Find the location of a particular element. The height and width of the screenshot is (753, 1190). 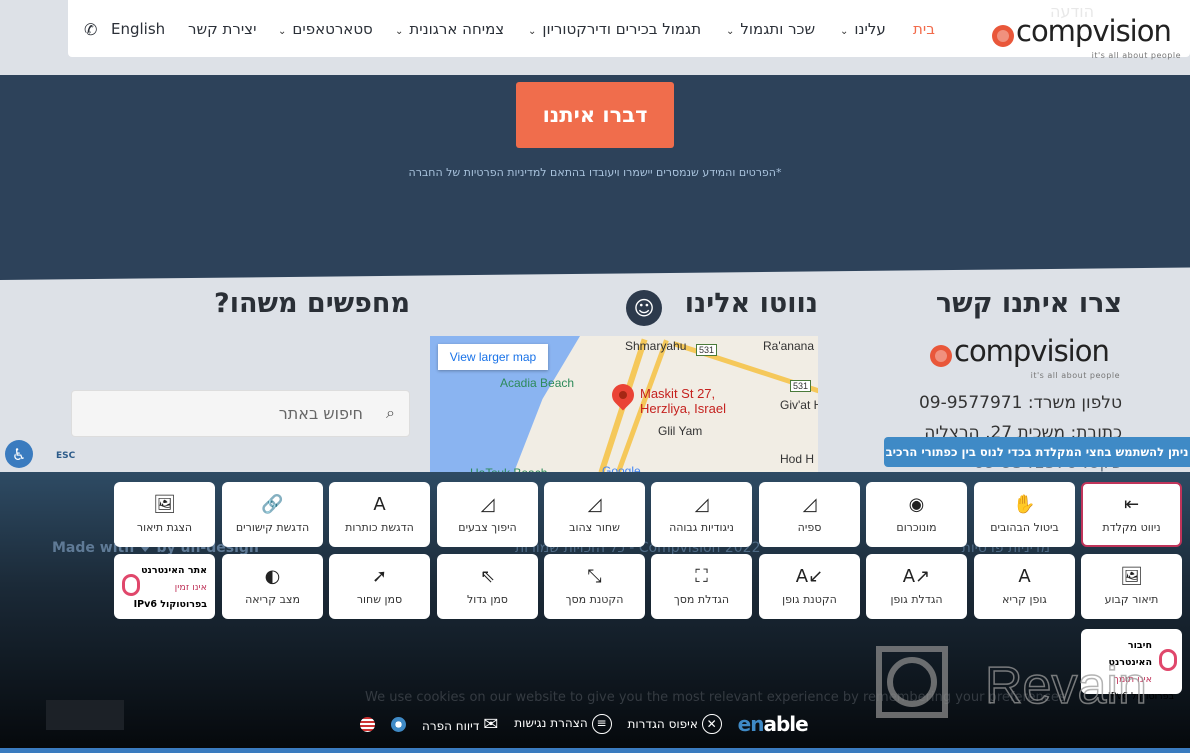

waze-title: נווטו אלינו is located at coordinates (751, 303).